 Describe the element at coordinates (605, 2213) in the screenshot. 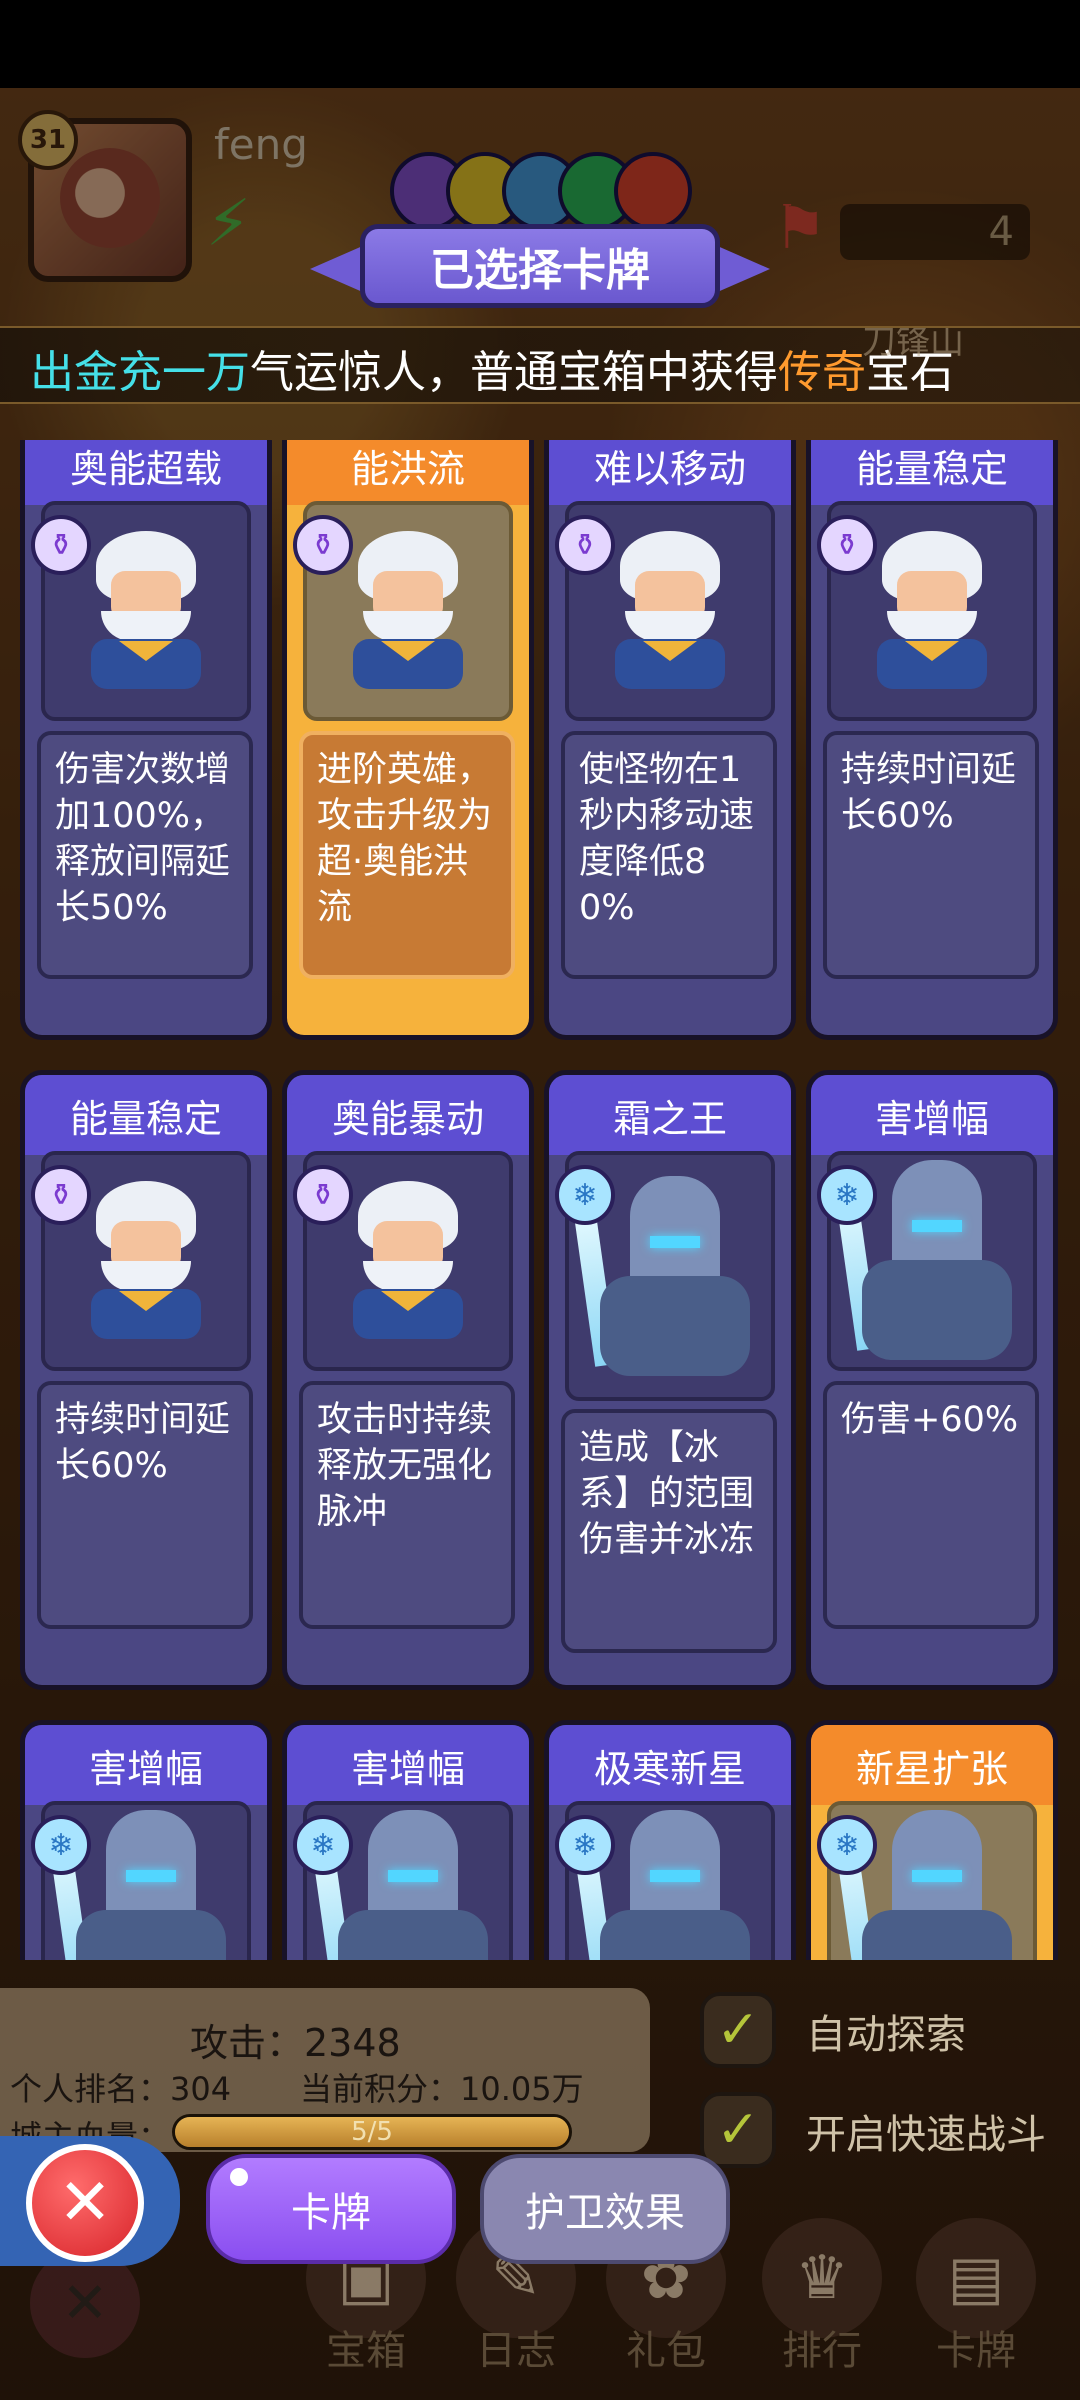

I see `tab-guard-label: 护卫效果` at that location.